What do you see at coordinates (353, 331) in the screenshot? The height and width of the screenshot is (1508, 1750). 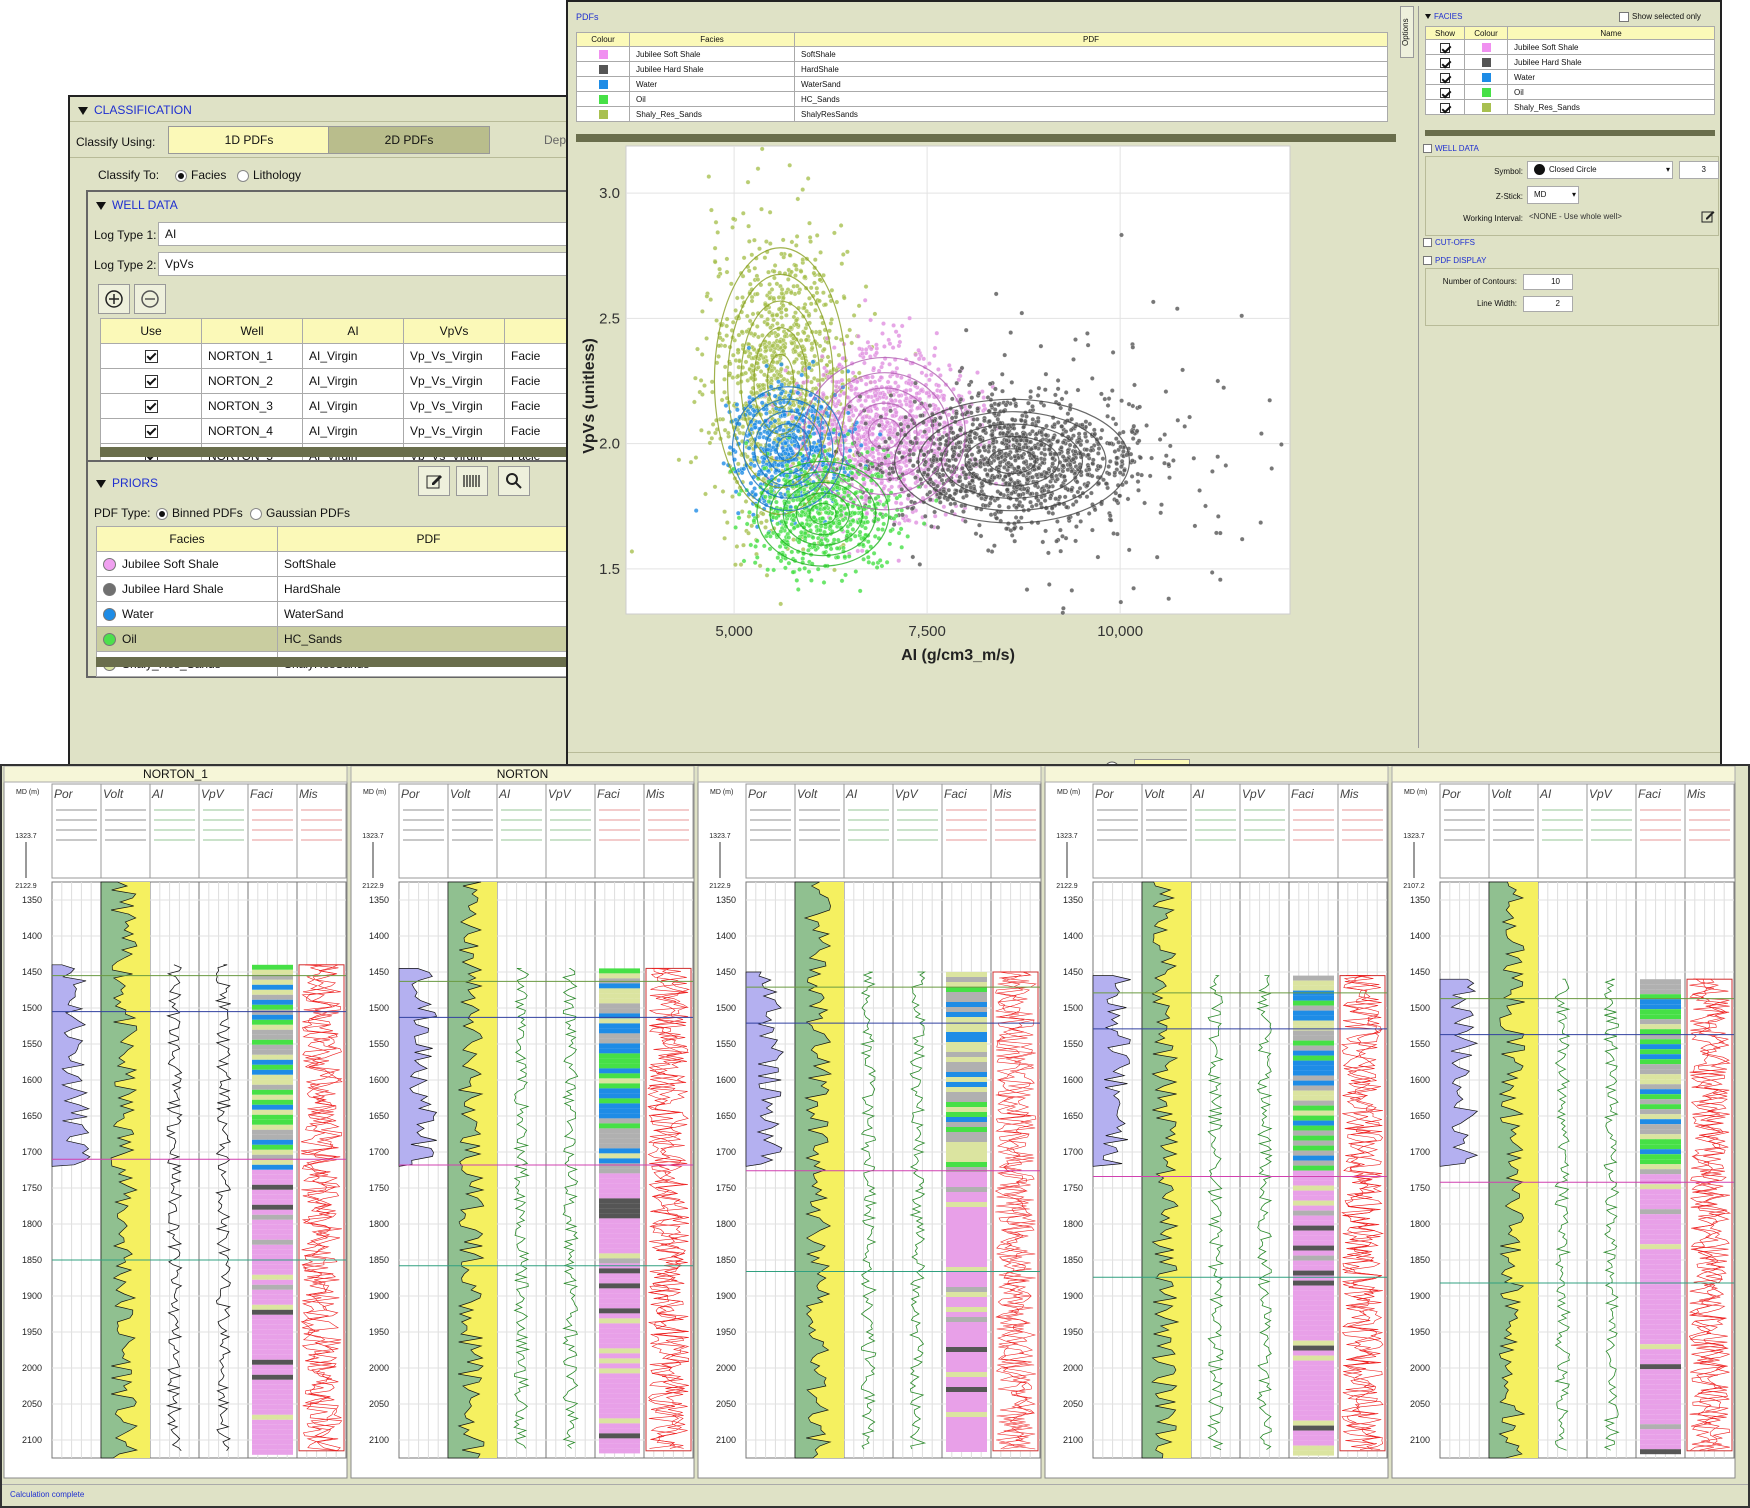 I see `column-header-ai: AI` at bounding box center [353, 331].